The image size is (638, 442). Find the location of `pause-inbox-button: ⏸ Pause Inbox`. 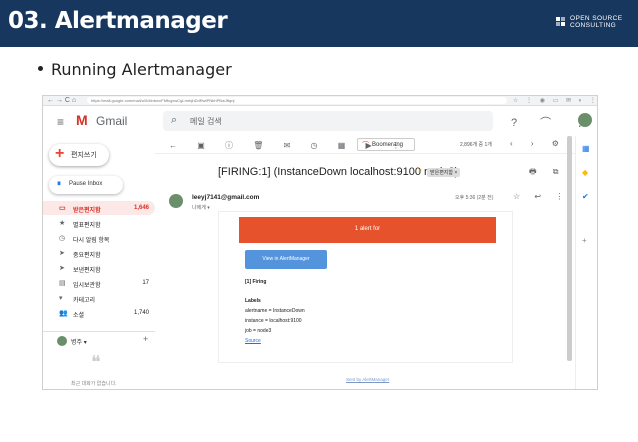

pause-inbox-button: ⏸ Pause Inbox is located at coordinates (86, 185).